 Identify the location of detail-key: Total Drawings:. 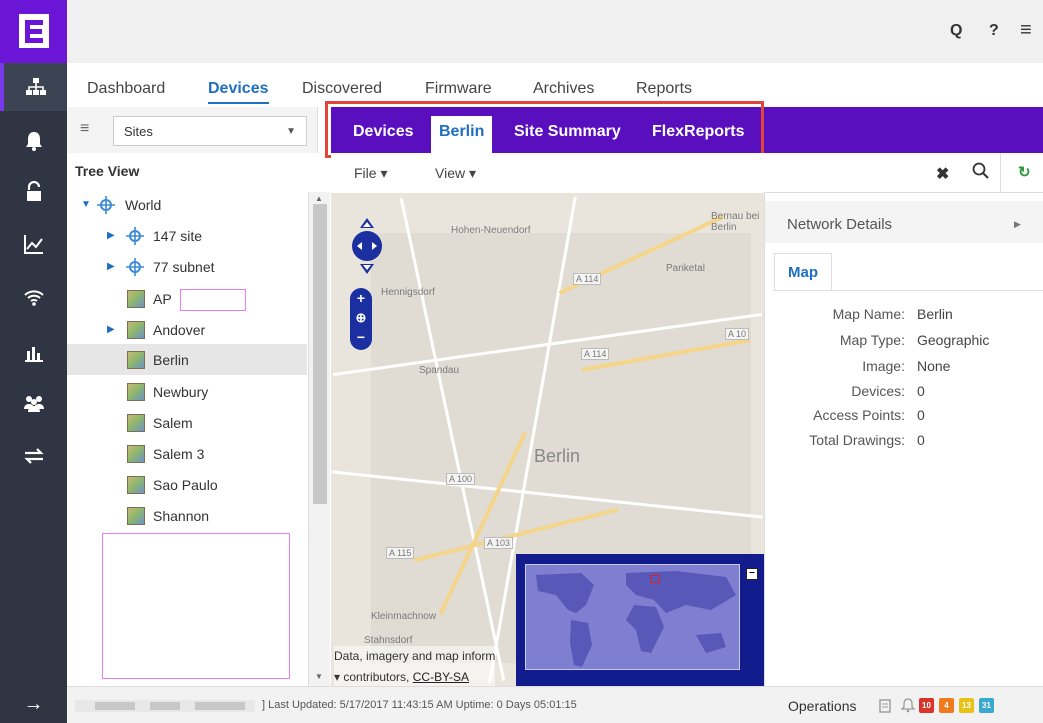
(857, 440).